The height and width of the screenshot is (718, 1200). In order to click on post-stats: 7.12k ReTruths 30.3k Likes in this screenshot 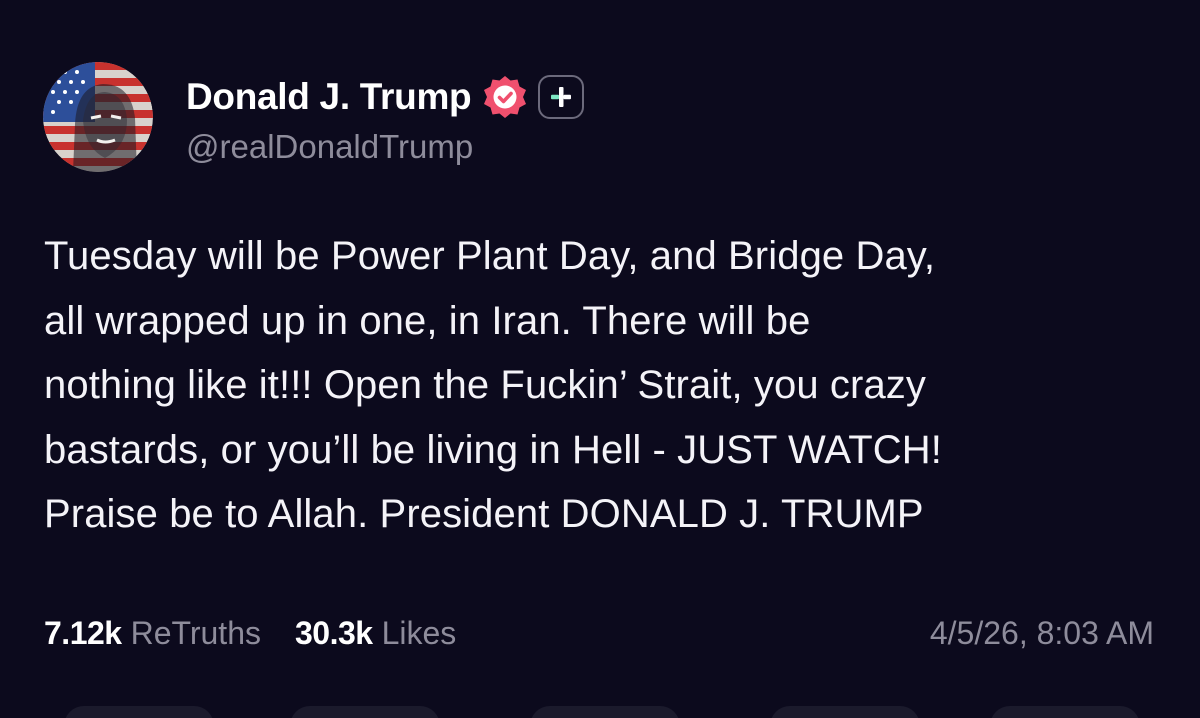, I will do `click(250, 633)`.